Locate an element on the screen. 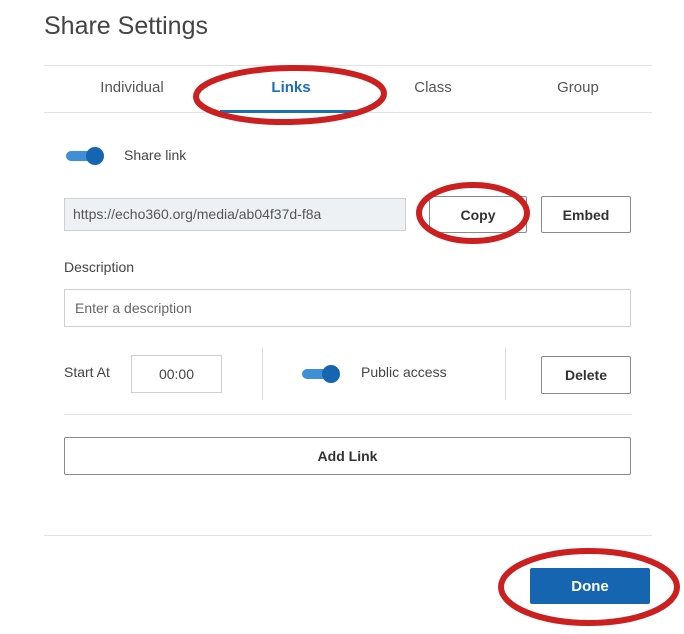 This screenshot has height=634, width=684. share-url-field: https://echo360.org/media/ab04f37d-f8a is located at coordinates (235, 214).